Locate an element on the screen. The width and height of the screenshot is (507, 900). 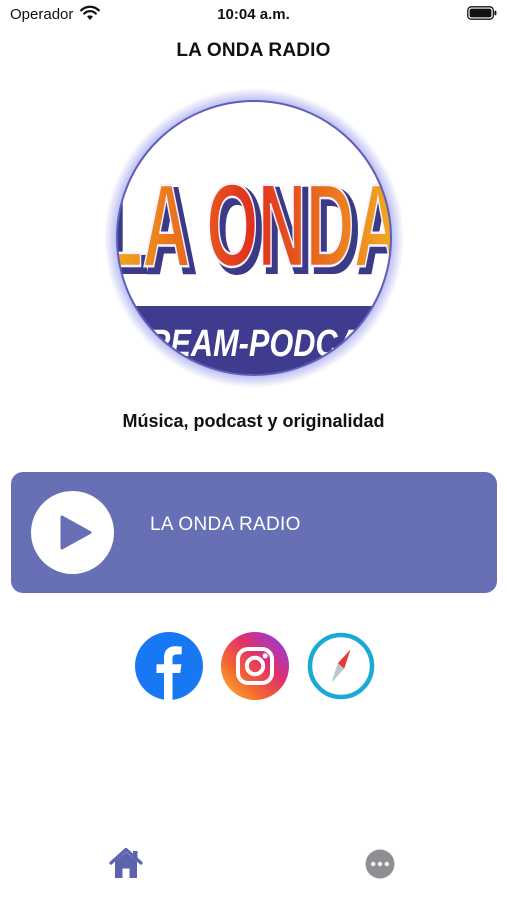
facebook-icon is located at coordinates (169, 673).